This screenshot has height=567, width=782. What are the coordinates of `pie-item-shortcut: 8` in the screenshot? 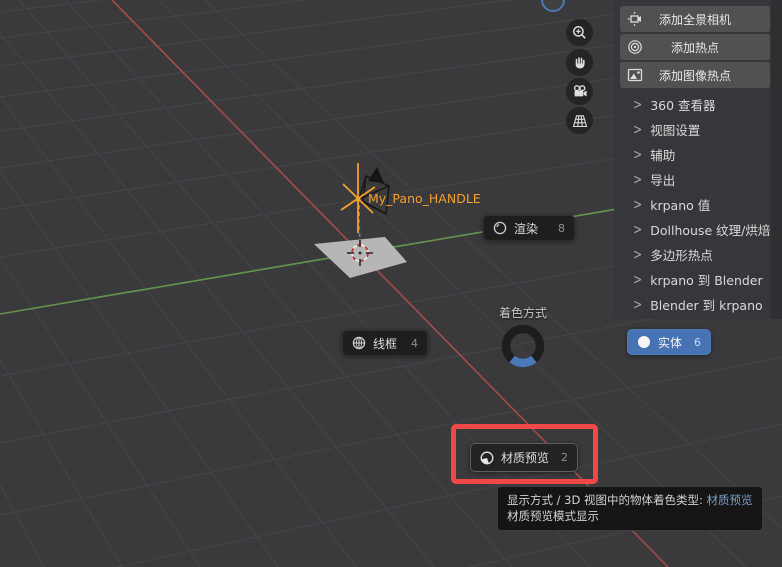 It's located at (561, 228).